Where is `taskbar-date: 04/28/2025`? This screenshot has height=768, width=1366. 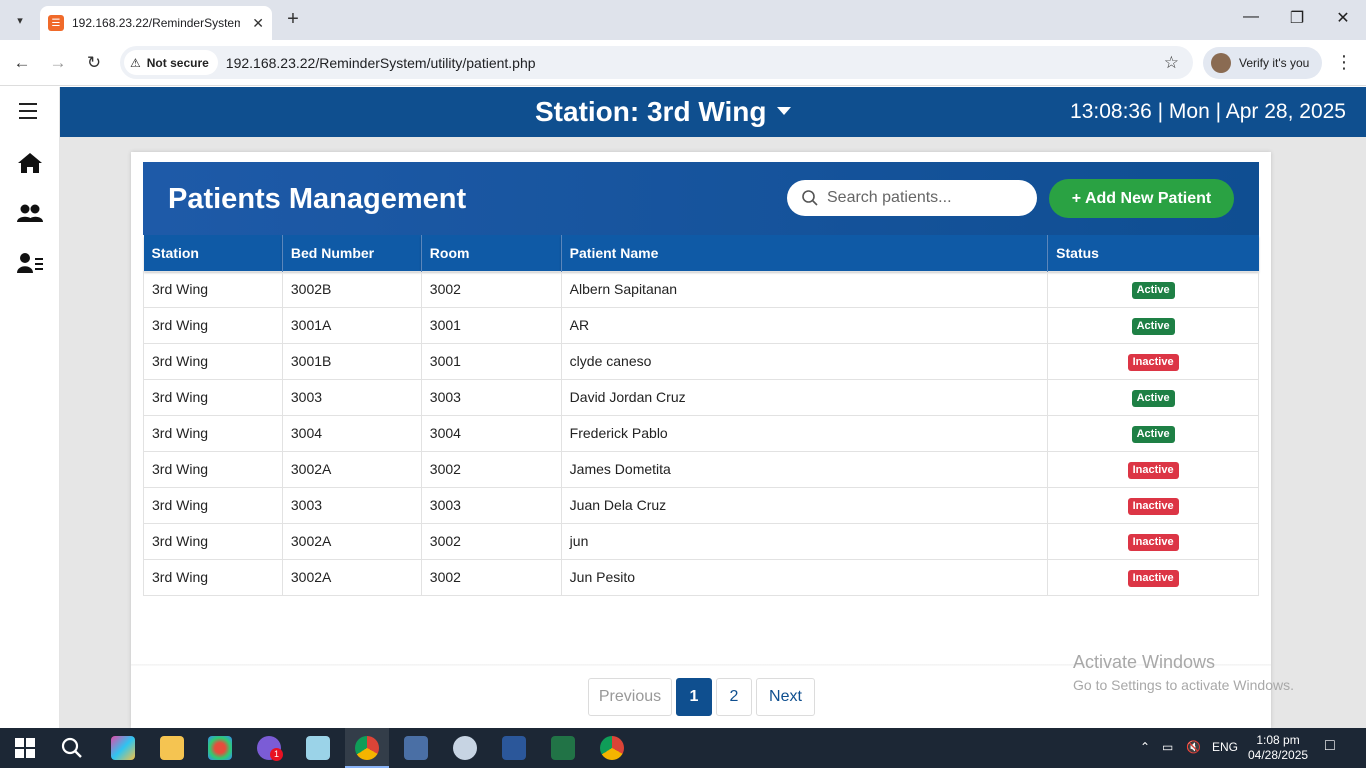
taskbar-date: 04/28/2025 is located at coordinates (1278, 755).